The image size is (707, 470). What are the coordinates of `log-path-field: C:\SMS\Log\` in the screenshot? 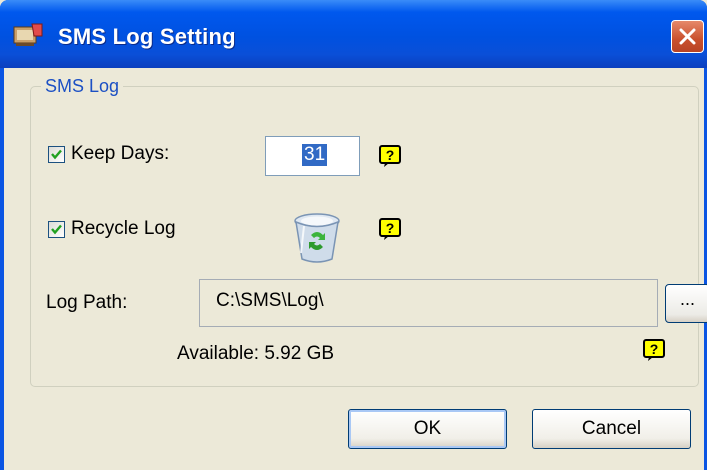 It's located at (428, 303).